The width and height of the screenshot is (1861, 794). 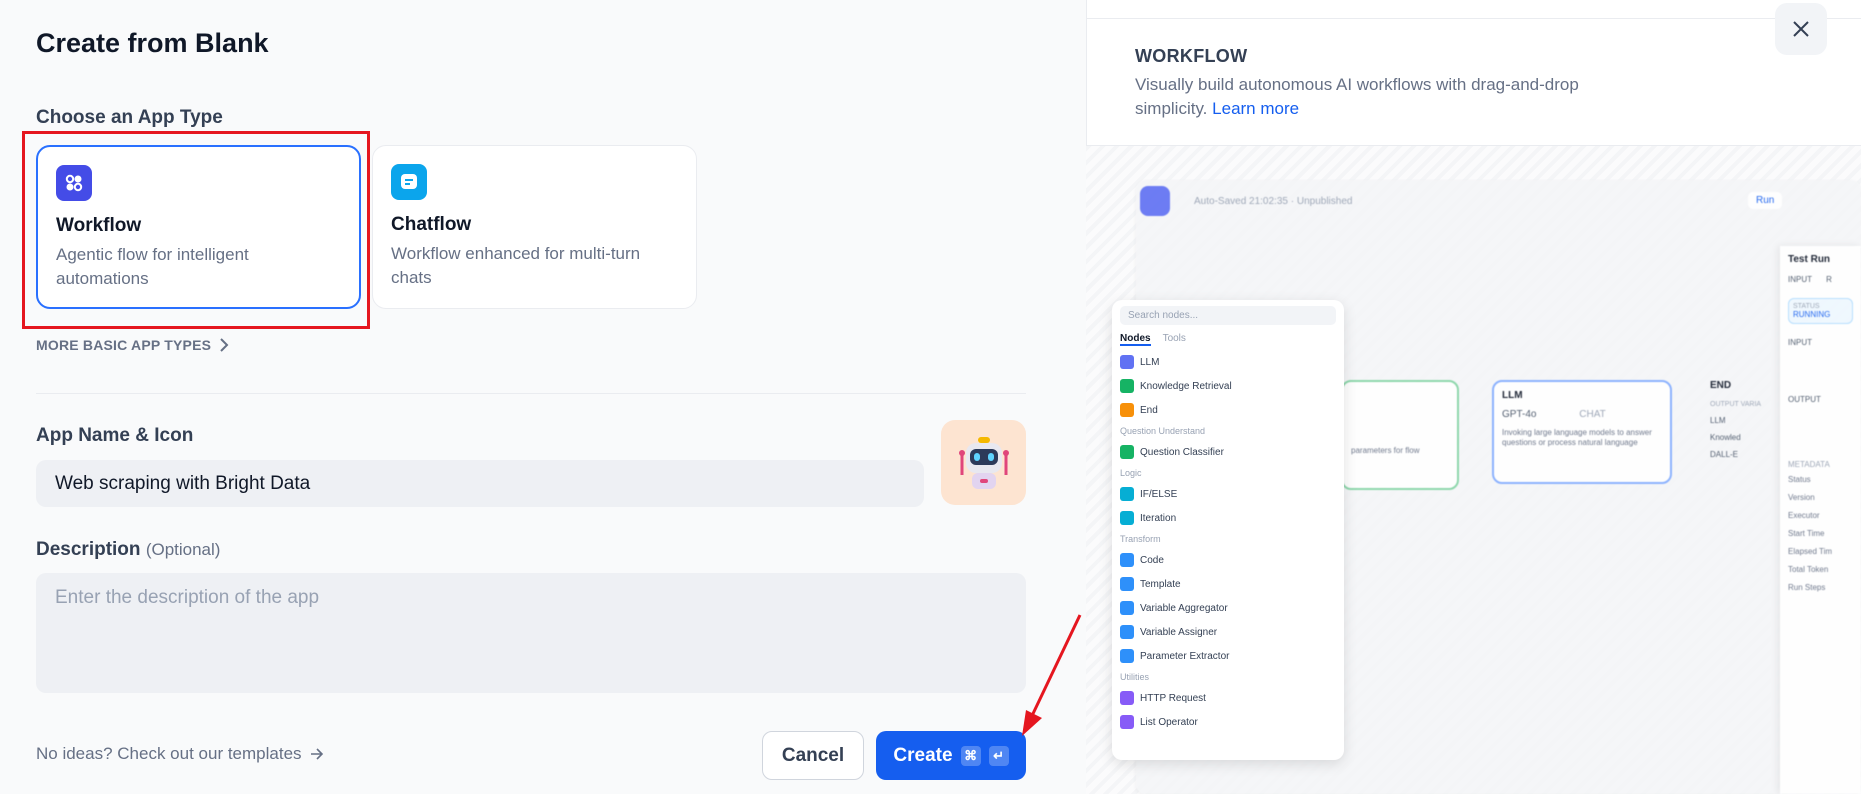 What do you see at coordinates (1228, 698) in the screenshot?
I see `node-item: HTTP Request` at bounding box center [1228, 698].